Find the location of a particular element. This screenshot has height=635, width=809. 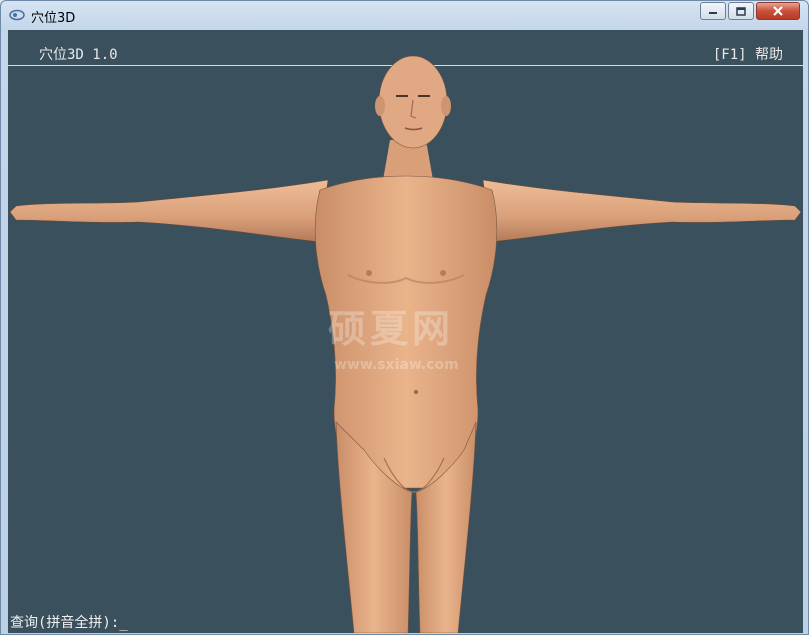

search-query-line: 查询(拼音全拼):_ is located at coordinates (69, 622).